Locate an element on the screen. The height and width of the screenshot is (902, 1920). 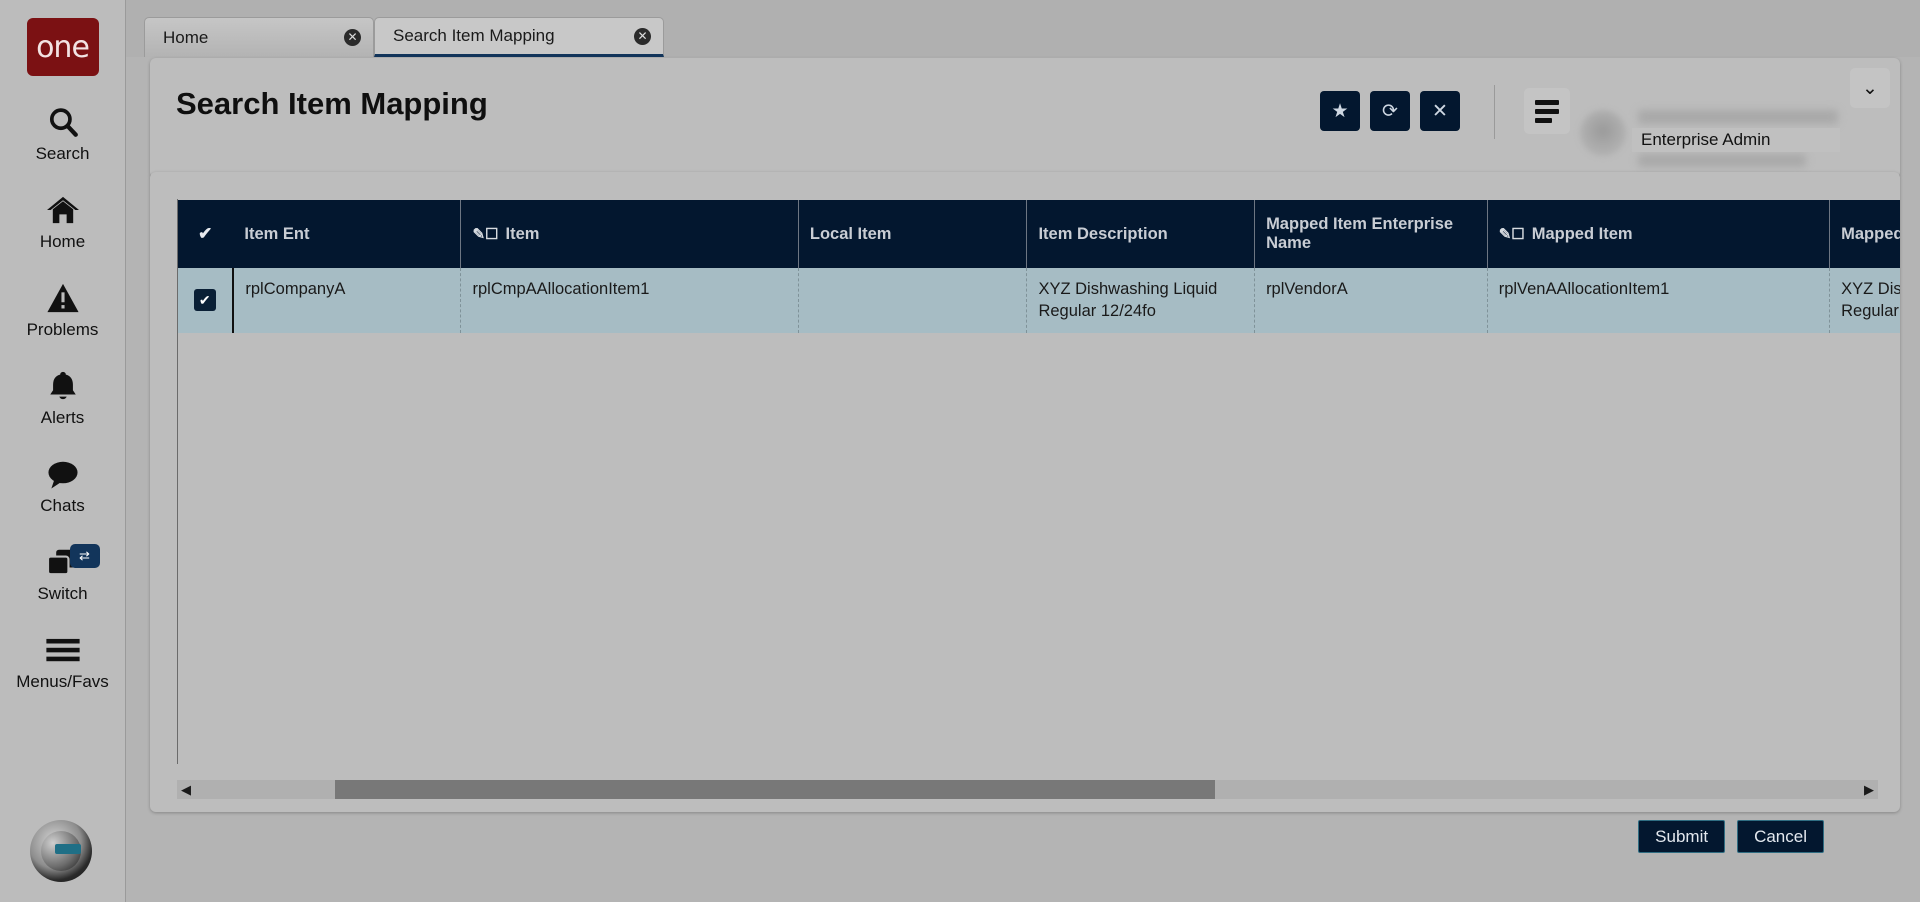
role-select: Enterprise Admin is located at coordinates (1736, 140).